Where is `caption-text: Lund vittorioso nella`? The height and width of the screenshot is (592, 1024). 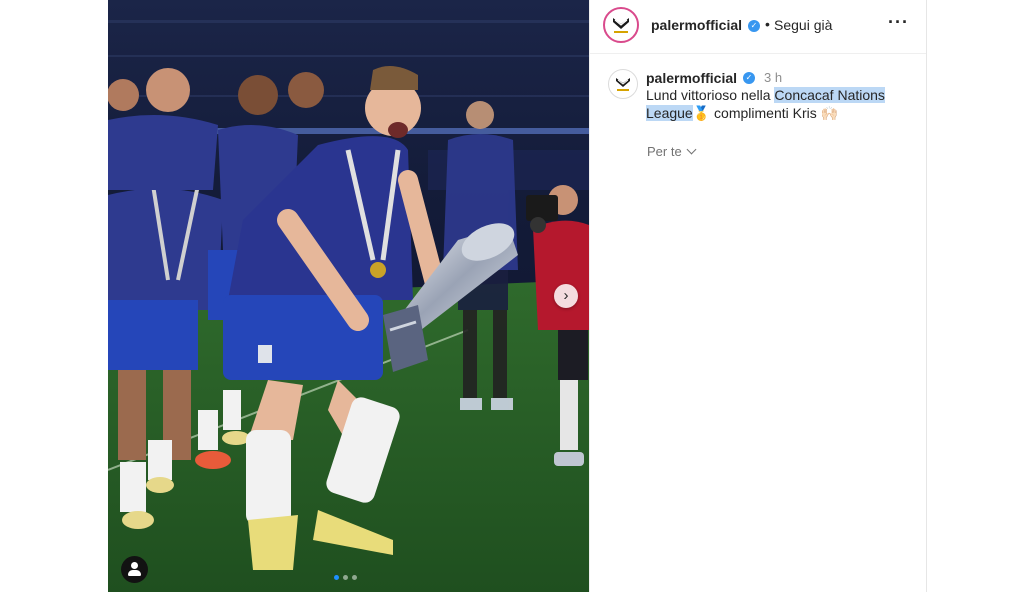
caption-text: Lund vittorioso nella is located at coordinates (710, 95).